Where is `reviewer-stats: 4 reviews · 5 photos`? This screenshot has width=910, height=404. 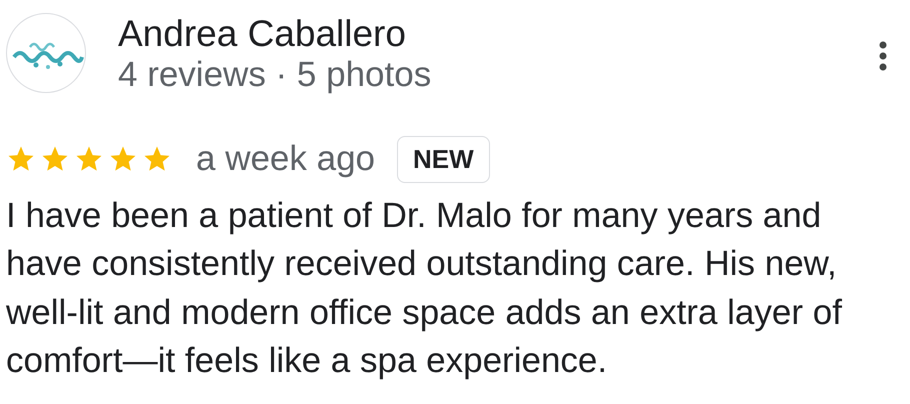 reviewer-stats: 4 reviews · 5 photos is located at coordinates (275, 75).